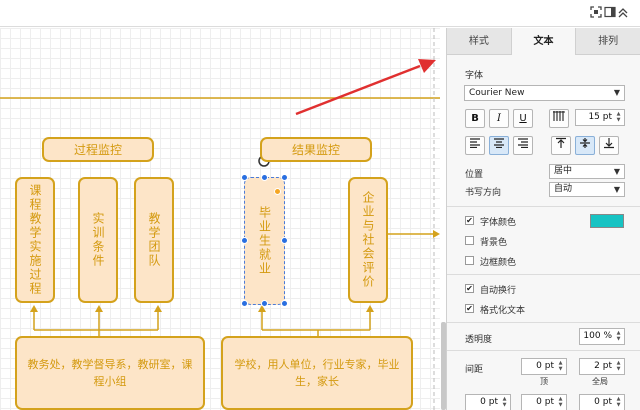 The width and height of the screenshot is (640, 410). What do you see at coordinates (607, 221) in the screenshot?
I see `font-color-swatch` at bounding box center [607, 221].